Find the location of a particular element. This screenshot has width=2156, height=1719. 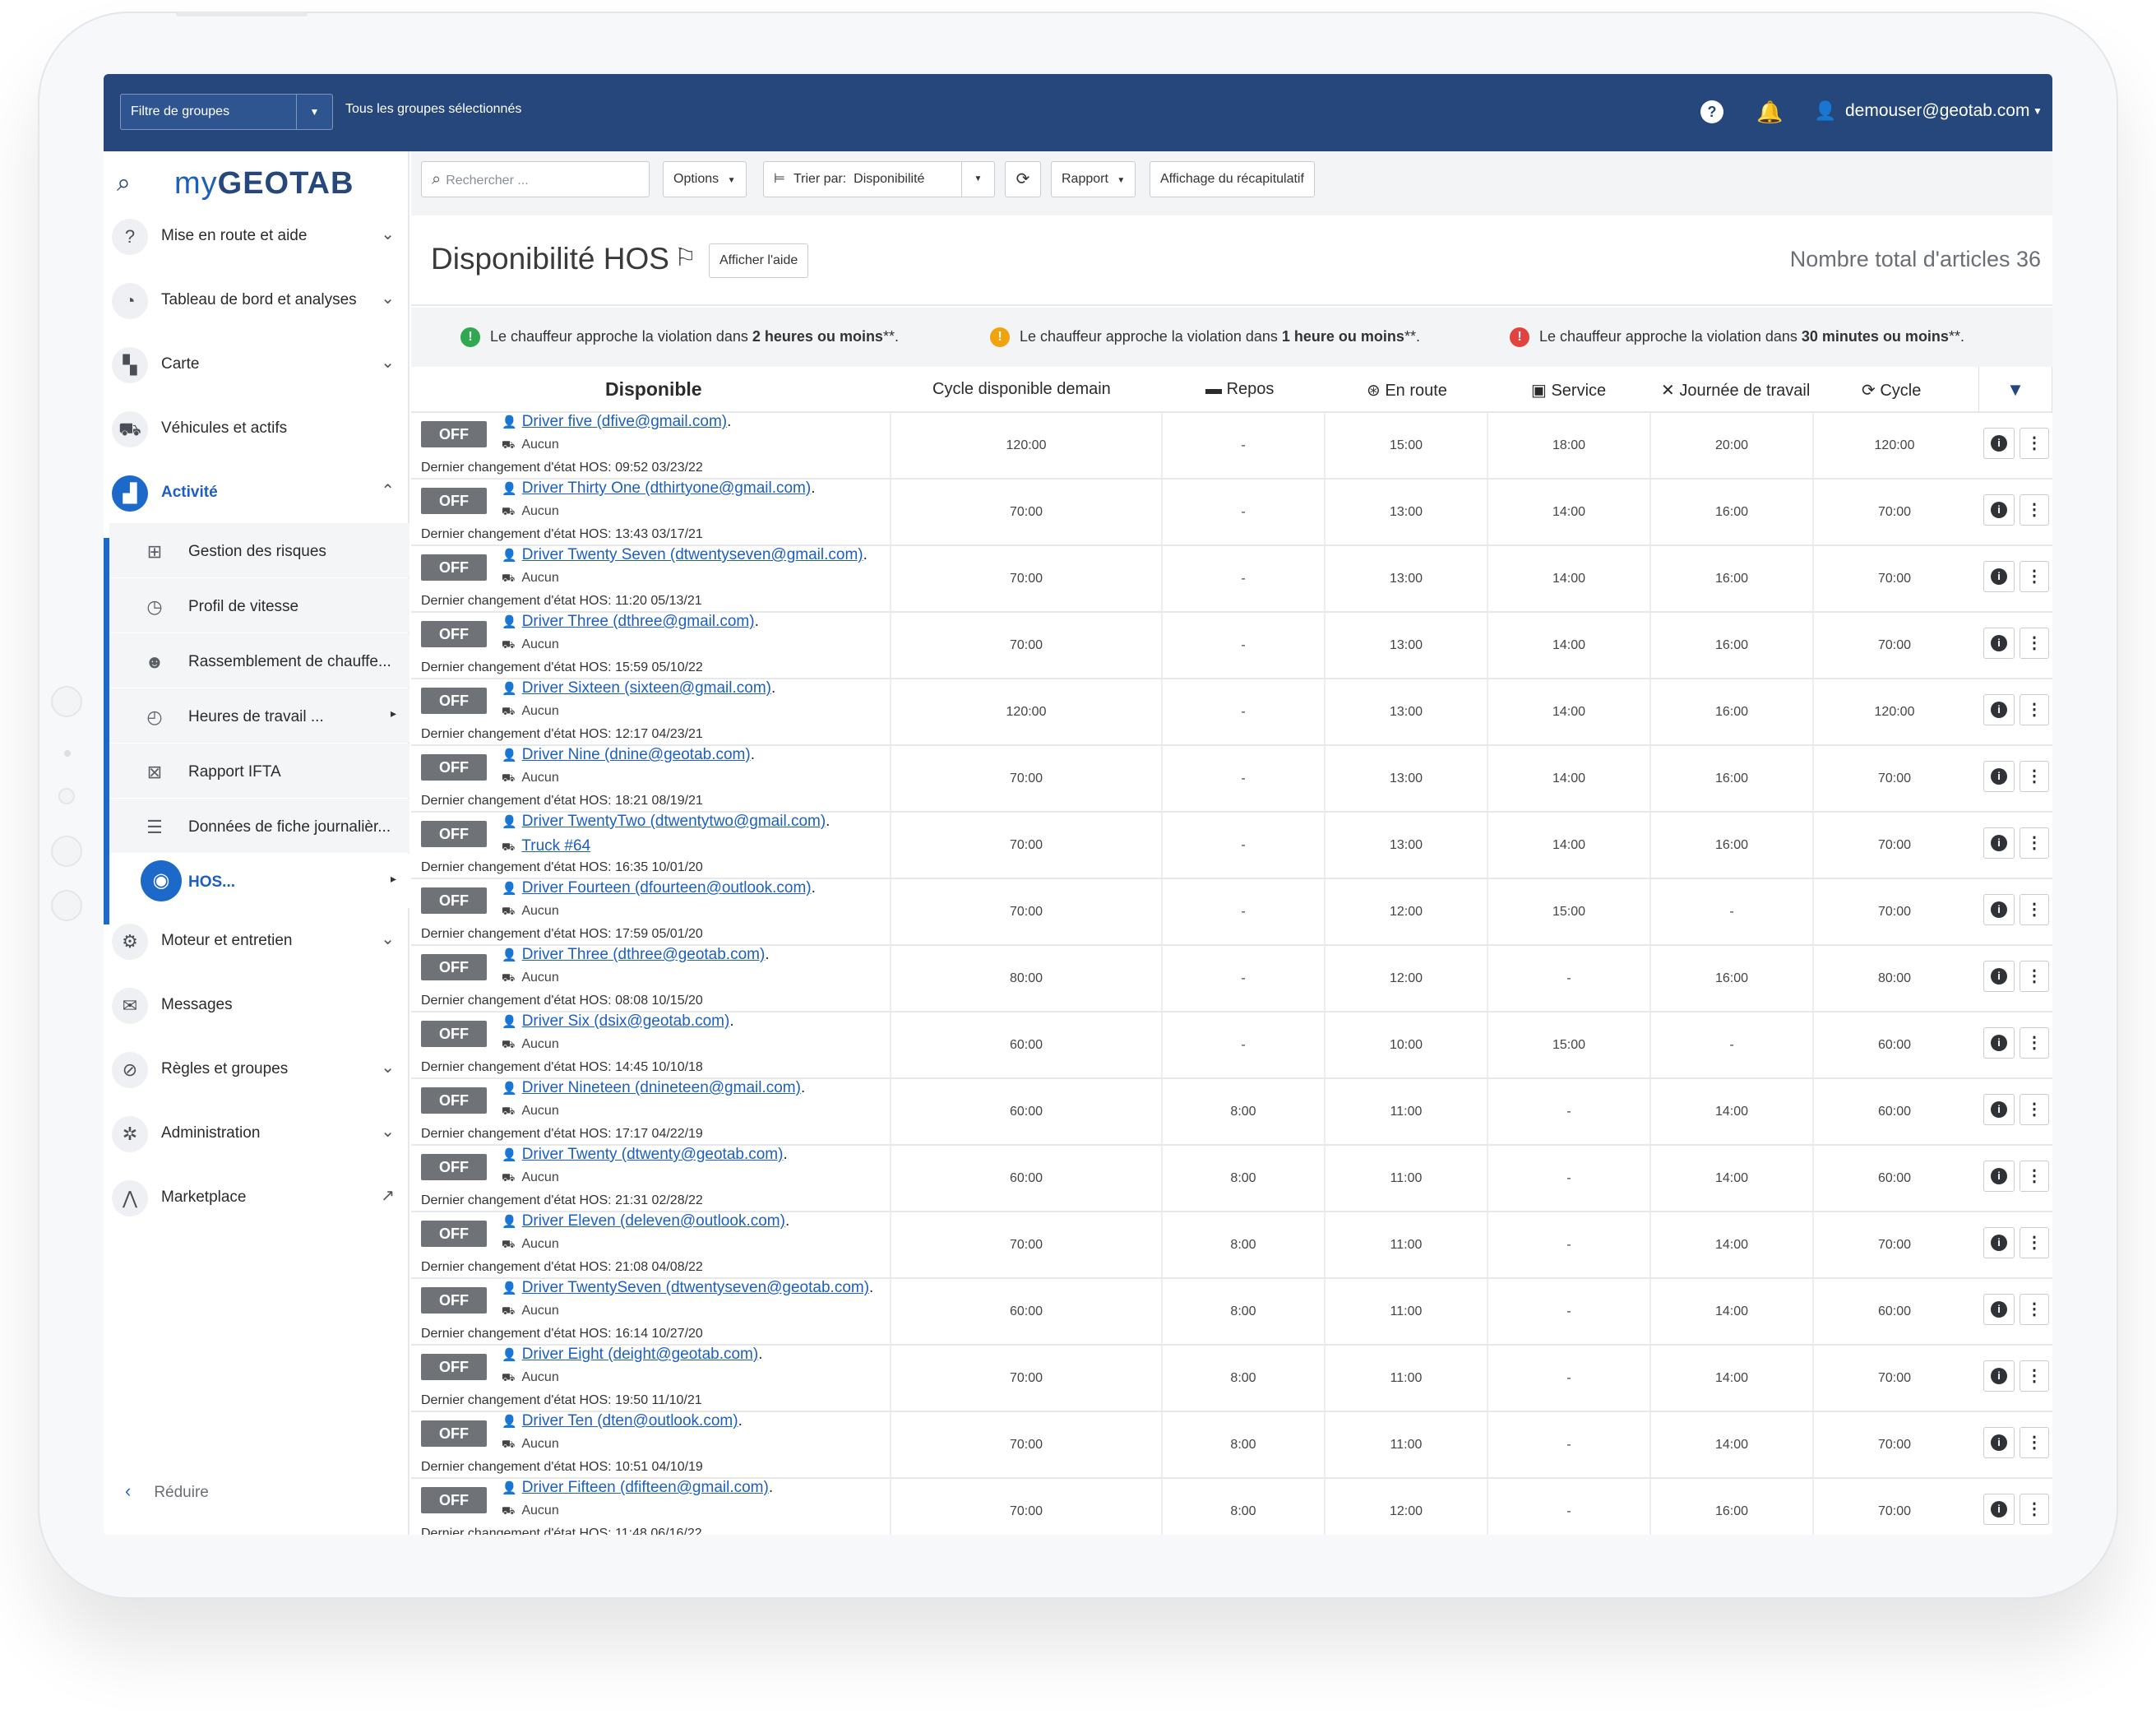

sidebar-item-marketplace: ⋀ Marketplace ↗ is located at coordinates (256, 1197).